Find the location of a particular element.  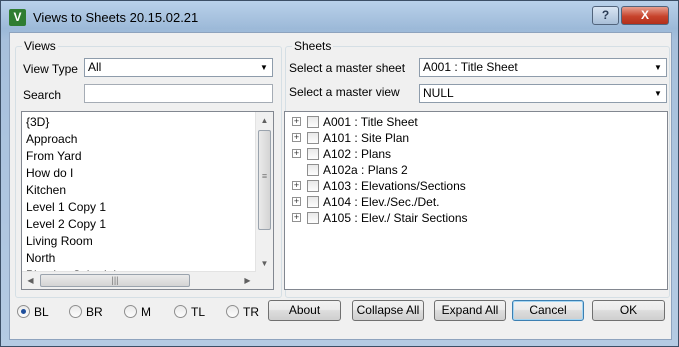

master-view-dropdown: NULL ▼ is located at coordinates (543, 93).